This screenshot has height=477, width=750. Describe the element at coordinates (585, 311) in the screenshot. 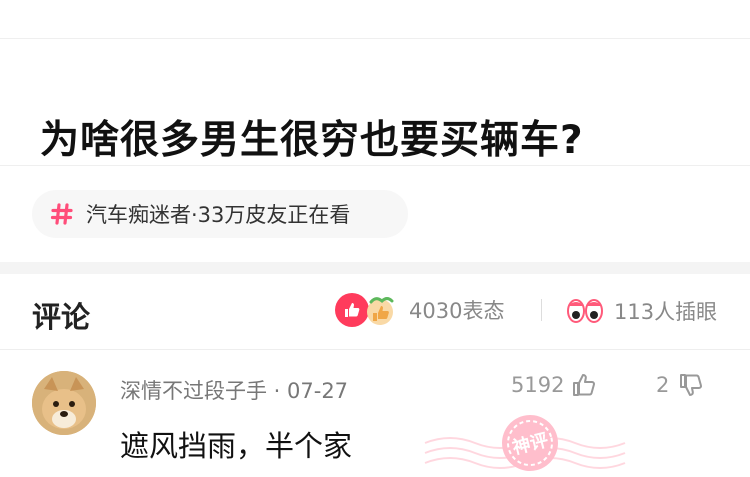

I see `eyes-icon` at that location.